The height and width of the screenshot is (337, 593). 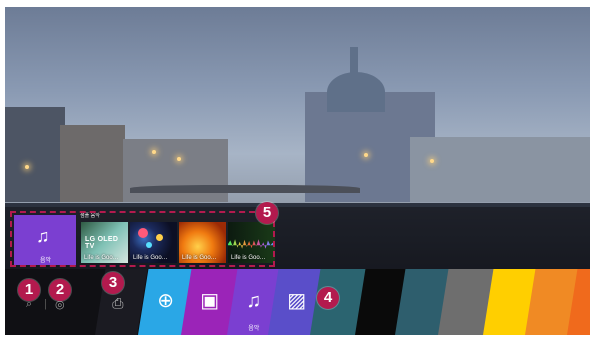 I want to click on callout-badge-2: 2, so click(x=60, y=290).